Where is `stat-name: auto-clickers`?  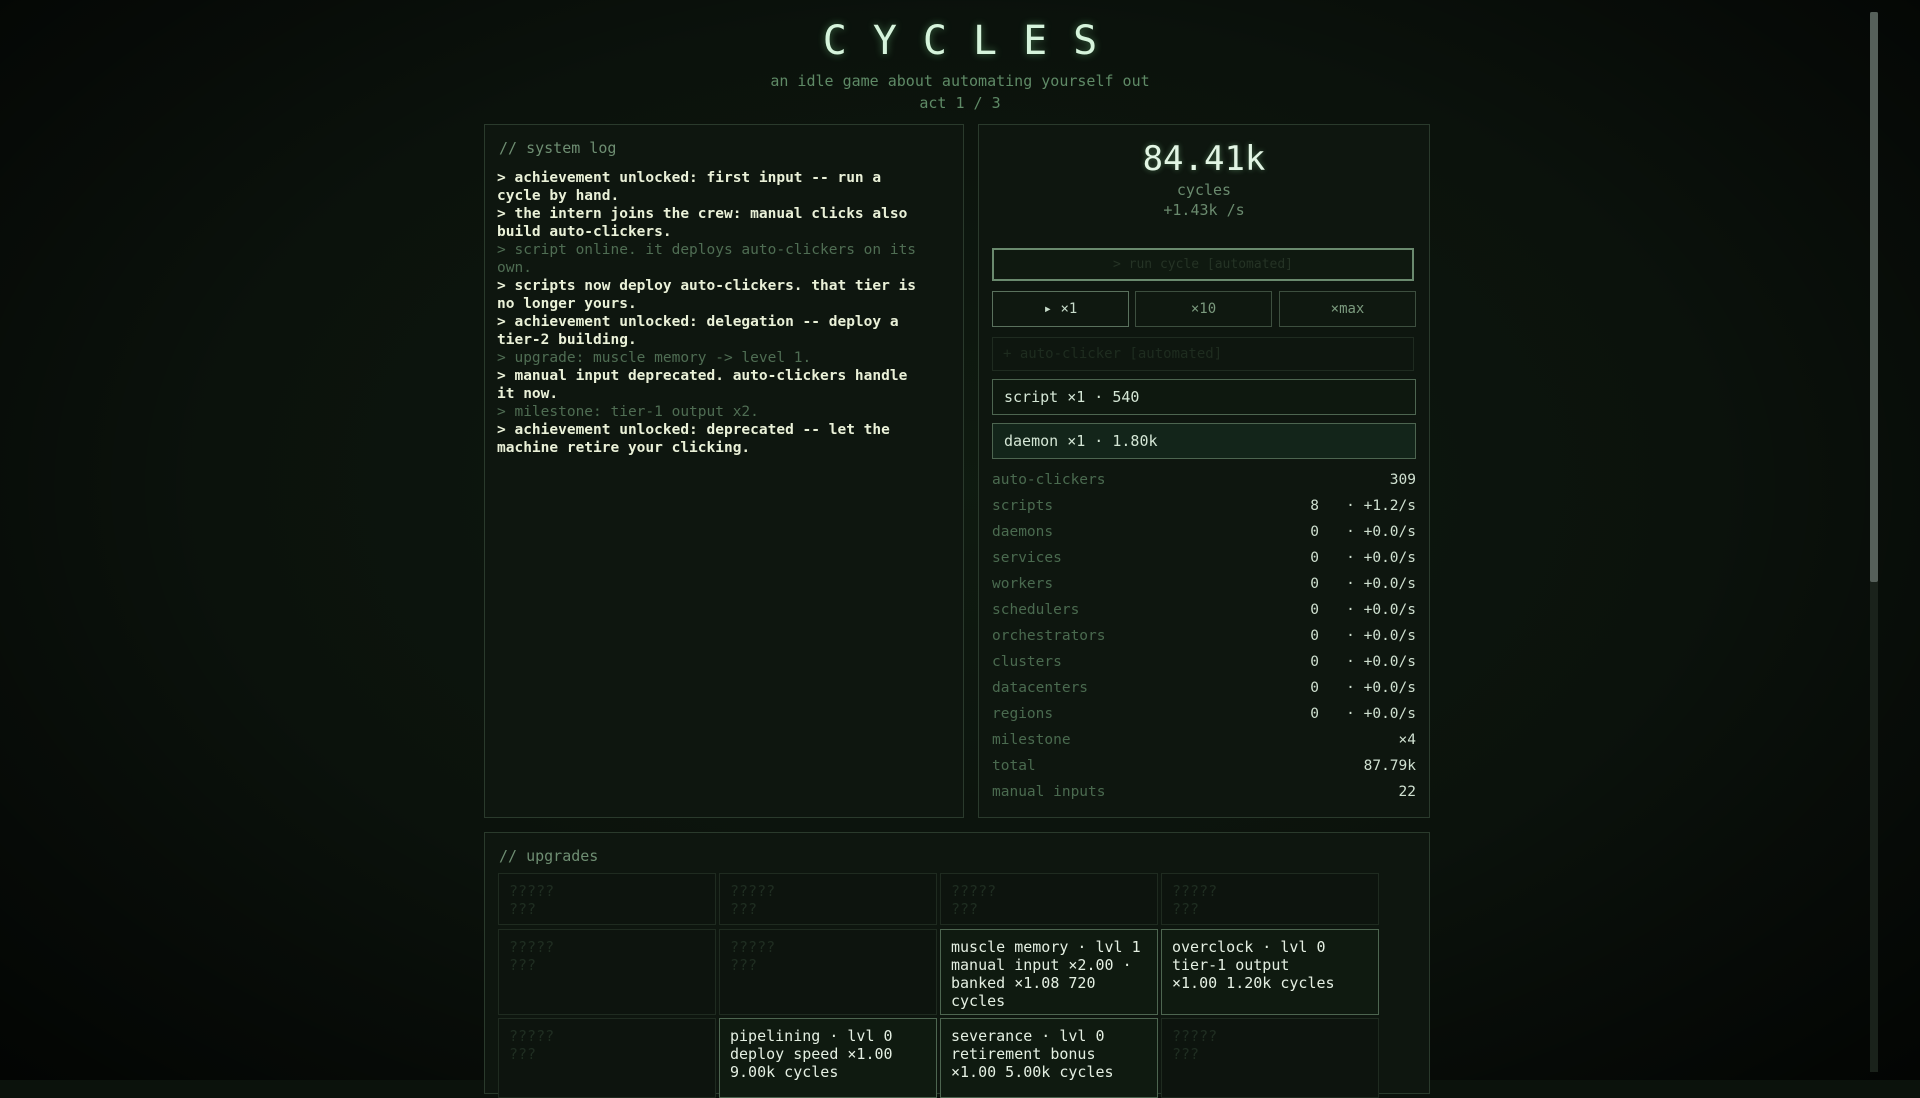
stat-name: auto-clickers is located at coordinates (1049, 480).